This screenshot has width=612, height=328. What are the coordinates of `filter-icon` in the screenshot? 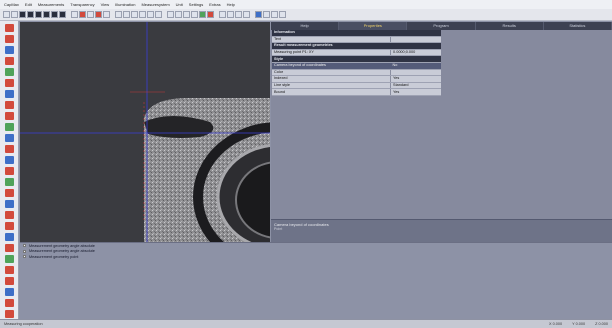 It's located at (194, 14).